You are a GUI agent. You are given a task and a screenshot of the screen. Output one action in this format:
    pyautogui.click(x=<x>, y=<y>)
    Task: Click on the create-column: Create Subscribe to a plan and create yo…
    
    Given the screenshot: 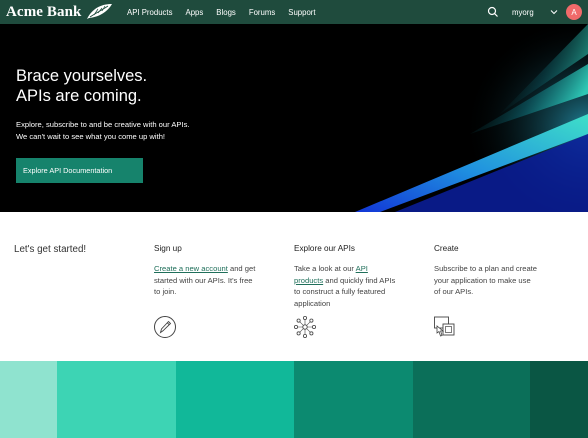 What is the action you would take?
    pyautogui.click(x=494, y=271)
    